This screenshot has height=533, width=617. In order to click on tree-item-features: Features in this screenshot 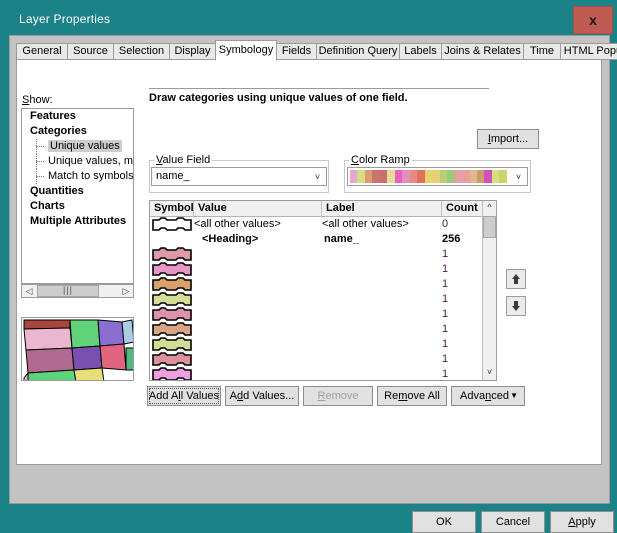, I will do `click(77, 116)`.